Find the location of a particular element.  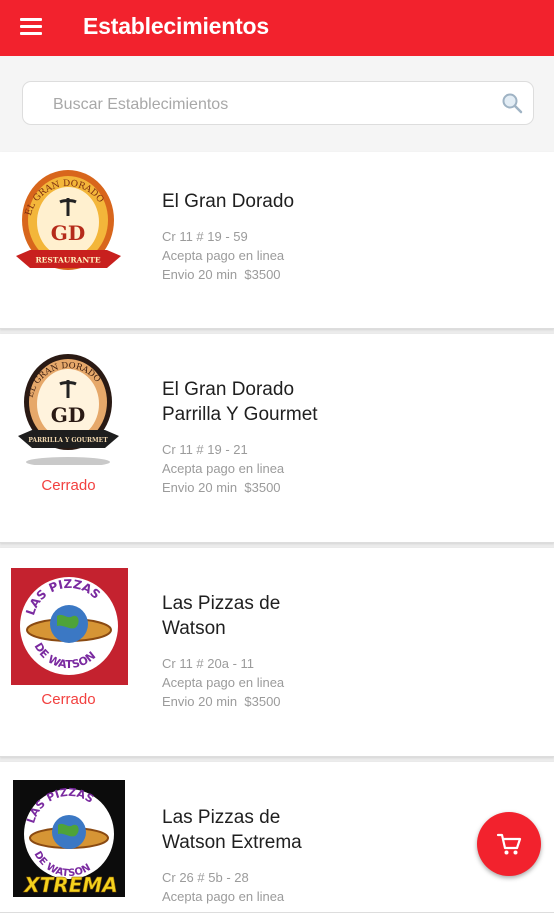

menu-icon is located at coordinates (31, 28).